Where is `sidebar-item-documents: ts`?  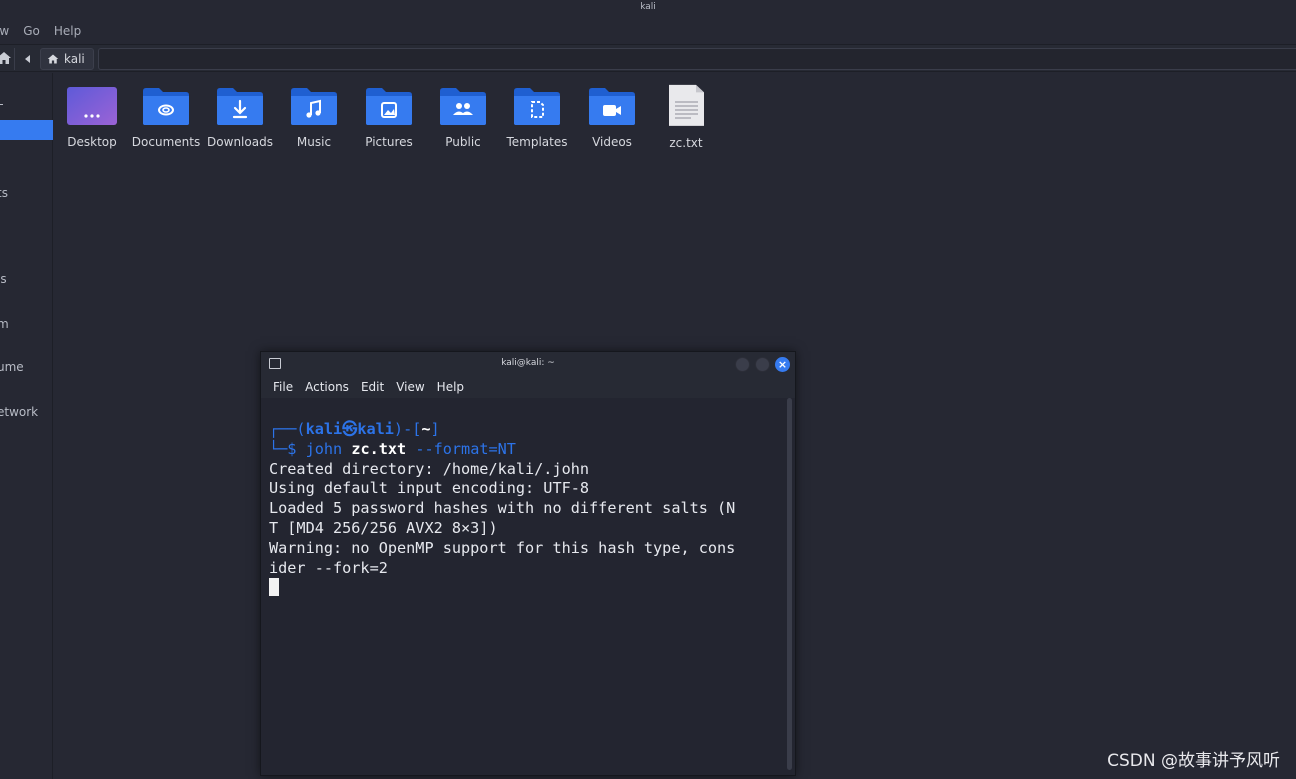
sidebar-item-documents: ts is located at coordinates (26, 196).